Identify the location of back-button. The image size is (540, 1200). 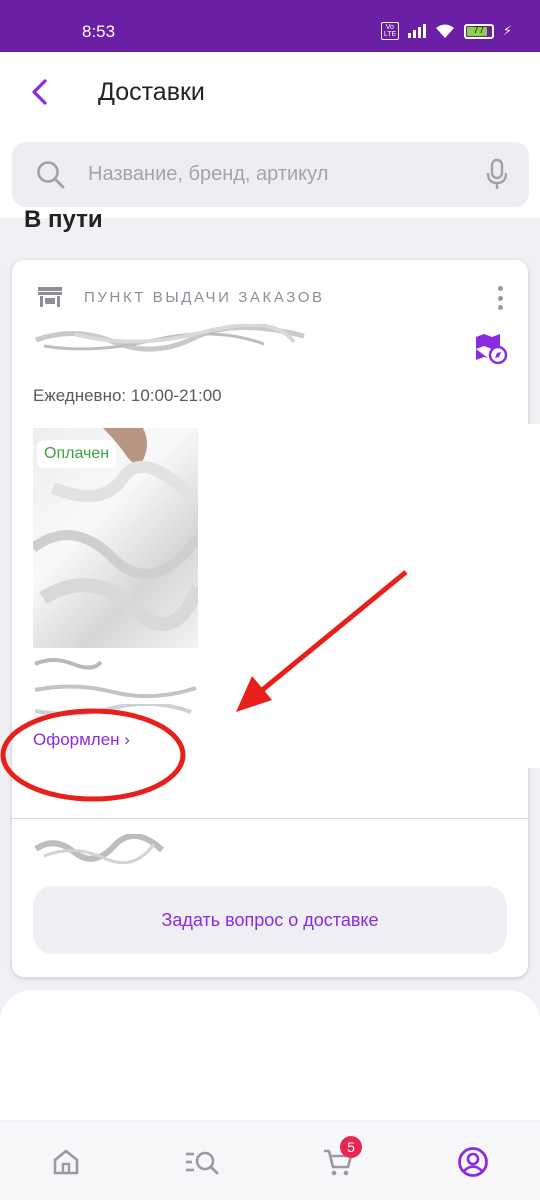
(39, 92).